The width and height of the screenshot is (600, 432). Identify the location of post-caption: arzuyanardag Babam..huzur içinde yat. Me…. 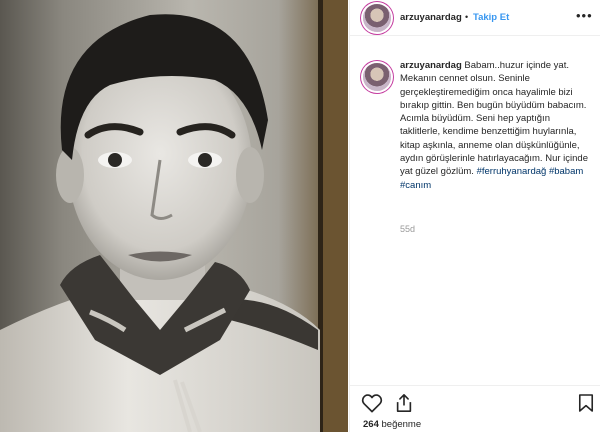
(495, 125).